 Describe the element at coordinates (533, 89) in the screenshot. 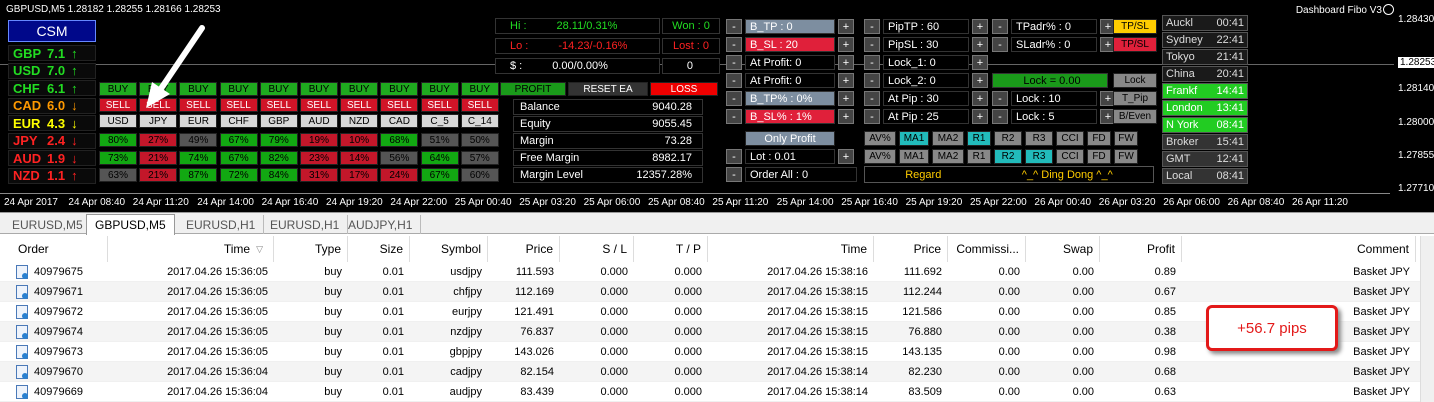

I see `profit-button: PROFIT` at that location.